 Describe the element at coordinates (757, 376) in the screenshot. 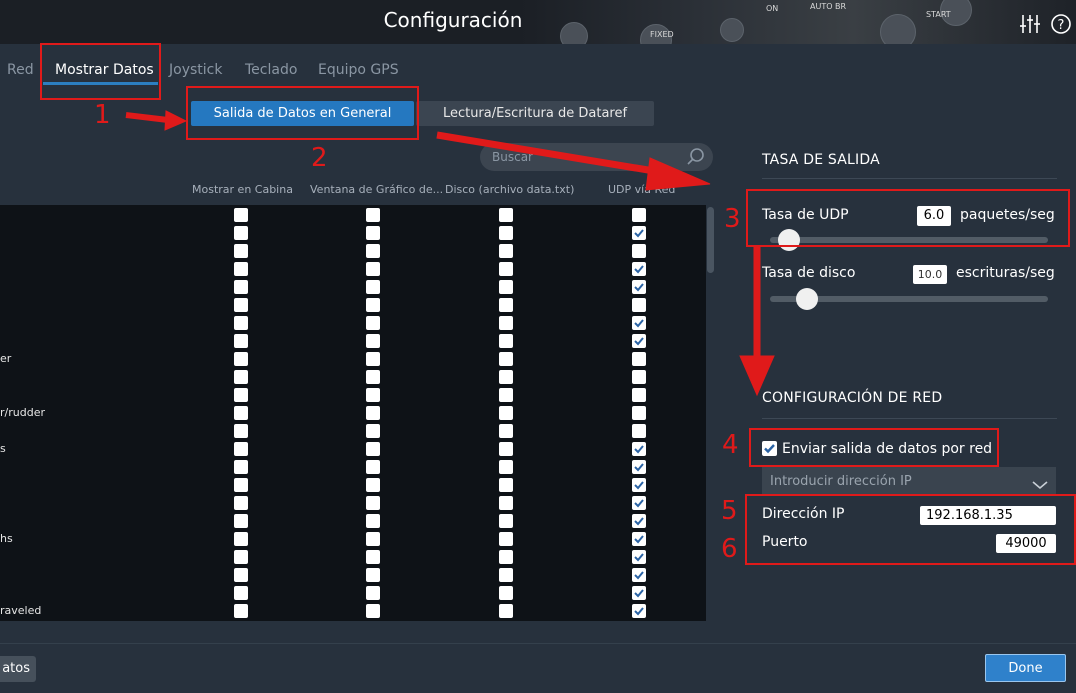

I see `arrow-3-head` at that location.